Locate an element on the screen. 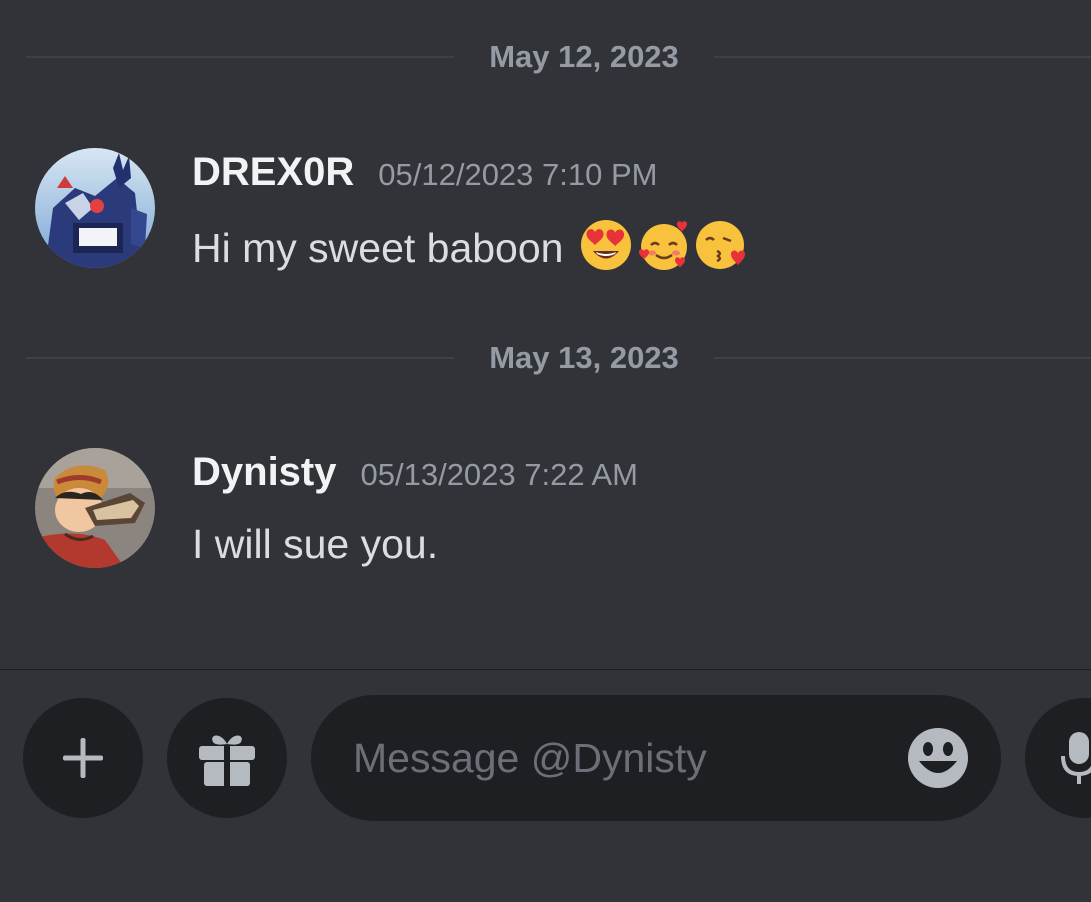  heart-eyes-emoji is located at coordinates (606, 251).